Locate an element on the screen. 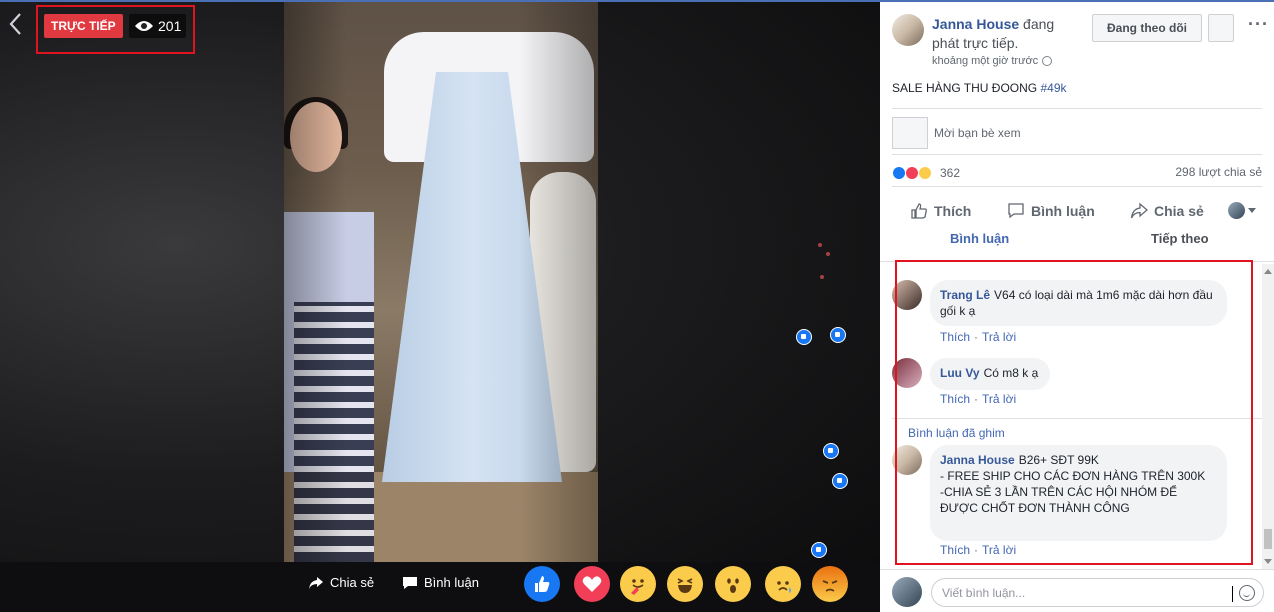 The height and width of the screenshot is (612, 1274). reactions-summary: 362 is located at coordinates (926, 173).